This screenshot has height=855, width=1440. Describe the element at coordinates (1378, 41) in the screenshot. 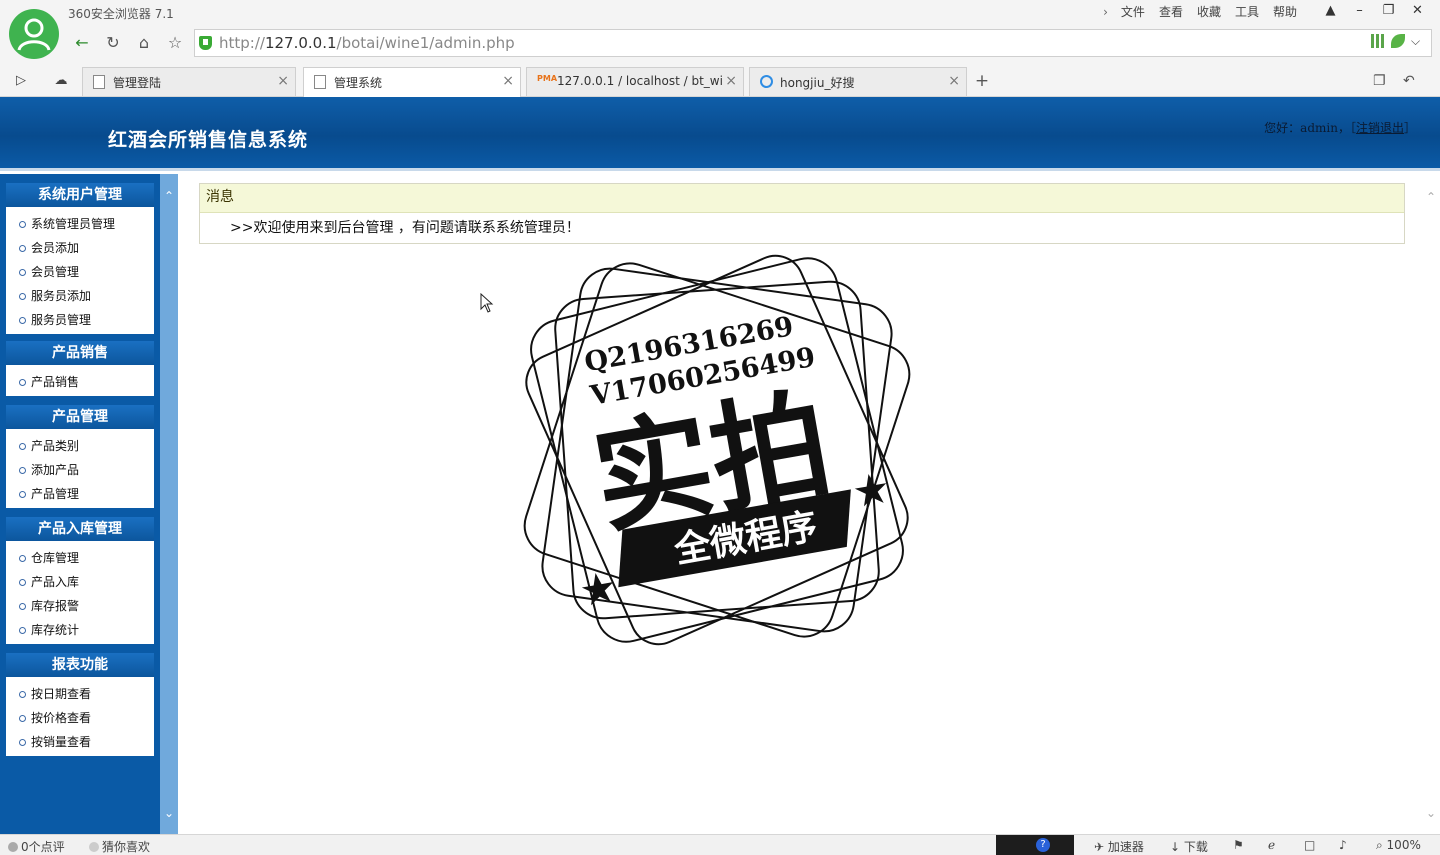

I see `qr-code-icon` at that location.